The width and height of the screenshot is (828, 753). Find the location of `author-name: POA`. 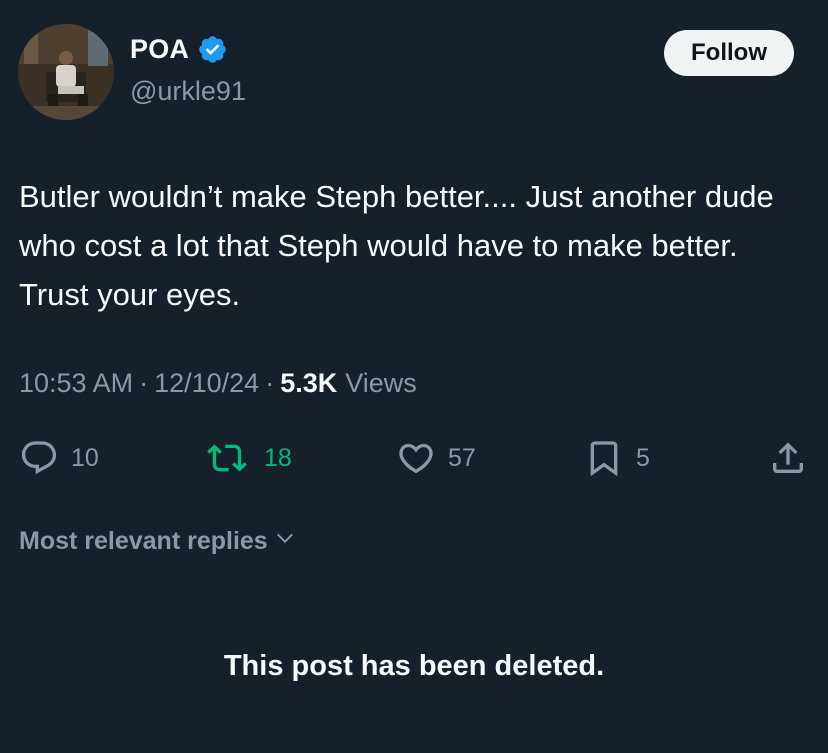

author-name: POA is located at coordinates (159, 49).